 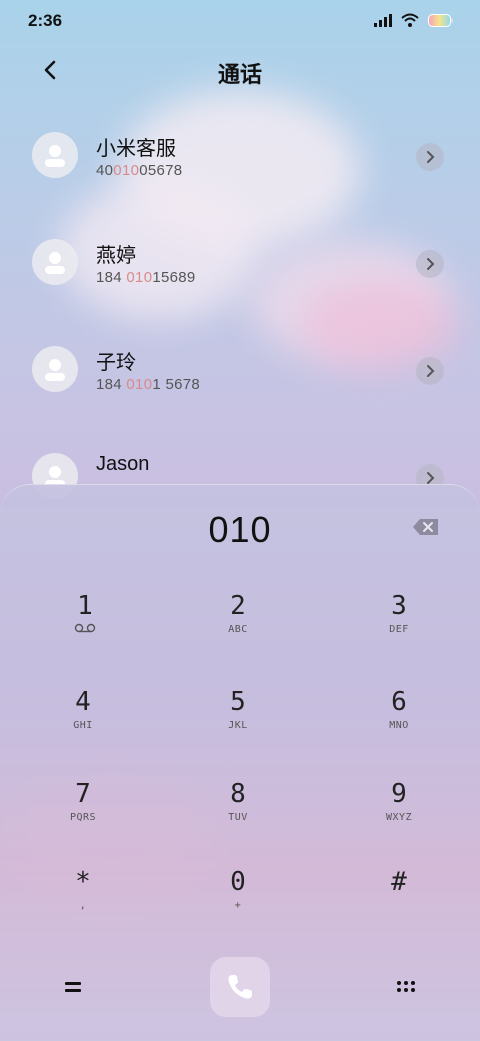 I want to click on key-hash: #, so click(x=399, y=903).